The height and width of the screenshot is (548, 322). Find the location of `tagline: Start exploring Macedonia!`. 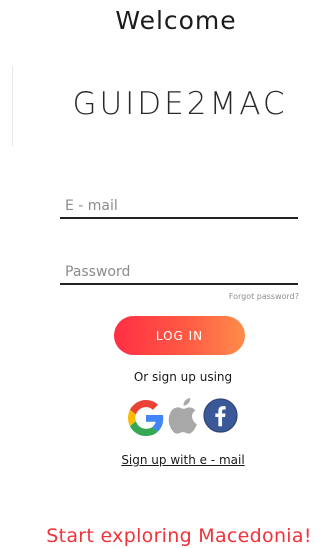

tagline: Start exploring Macedonia! is located at coordinates (179, 536).